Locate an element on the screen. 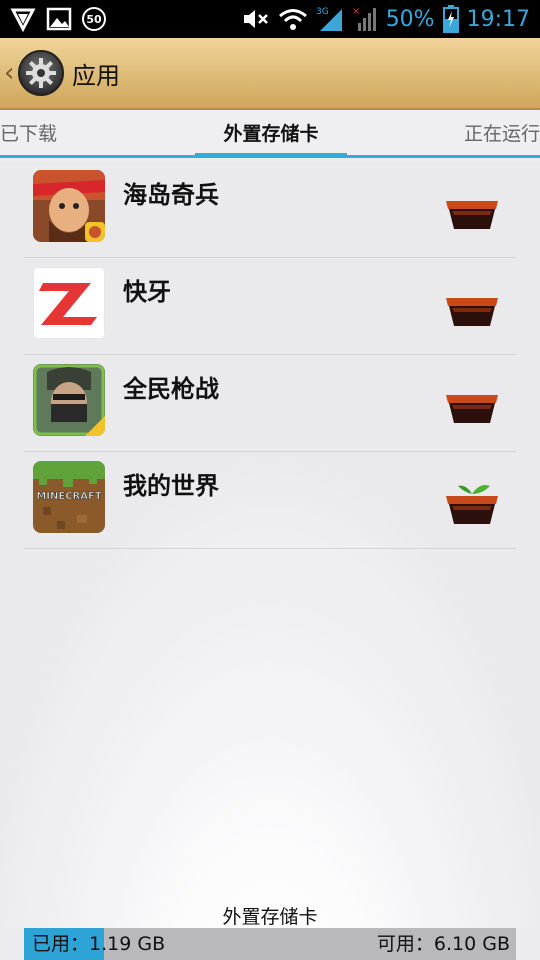 This screenshot has width=540, height=960. tab-downloaded: 已下载 is located at coordinates (28, 132).